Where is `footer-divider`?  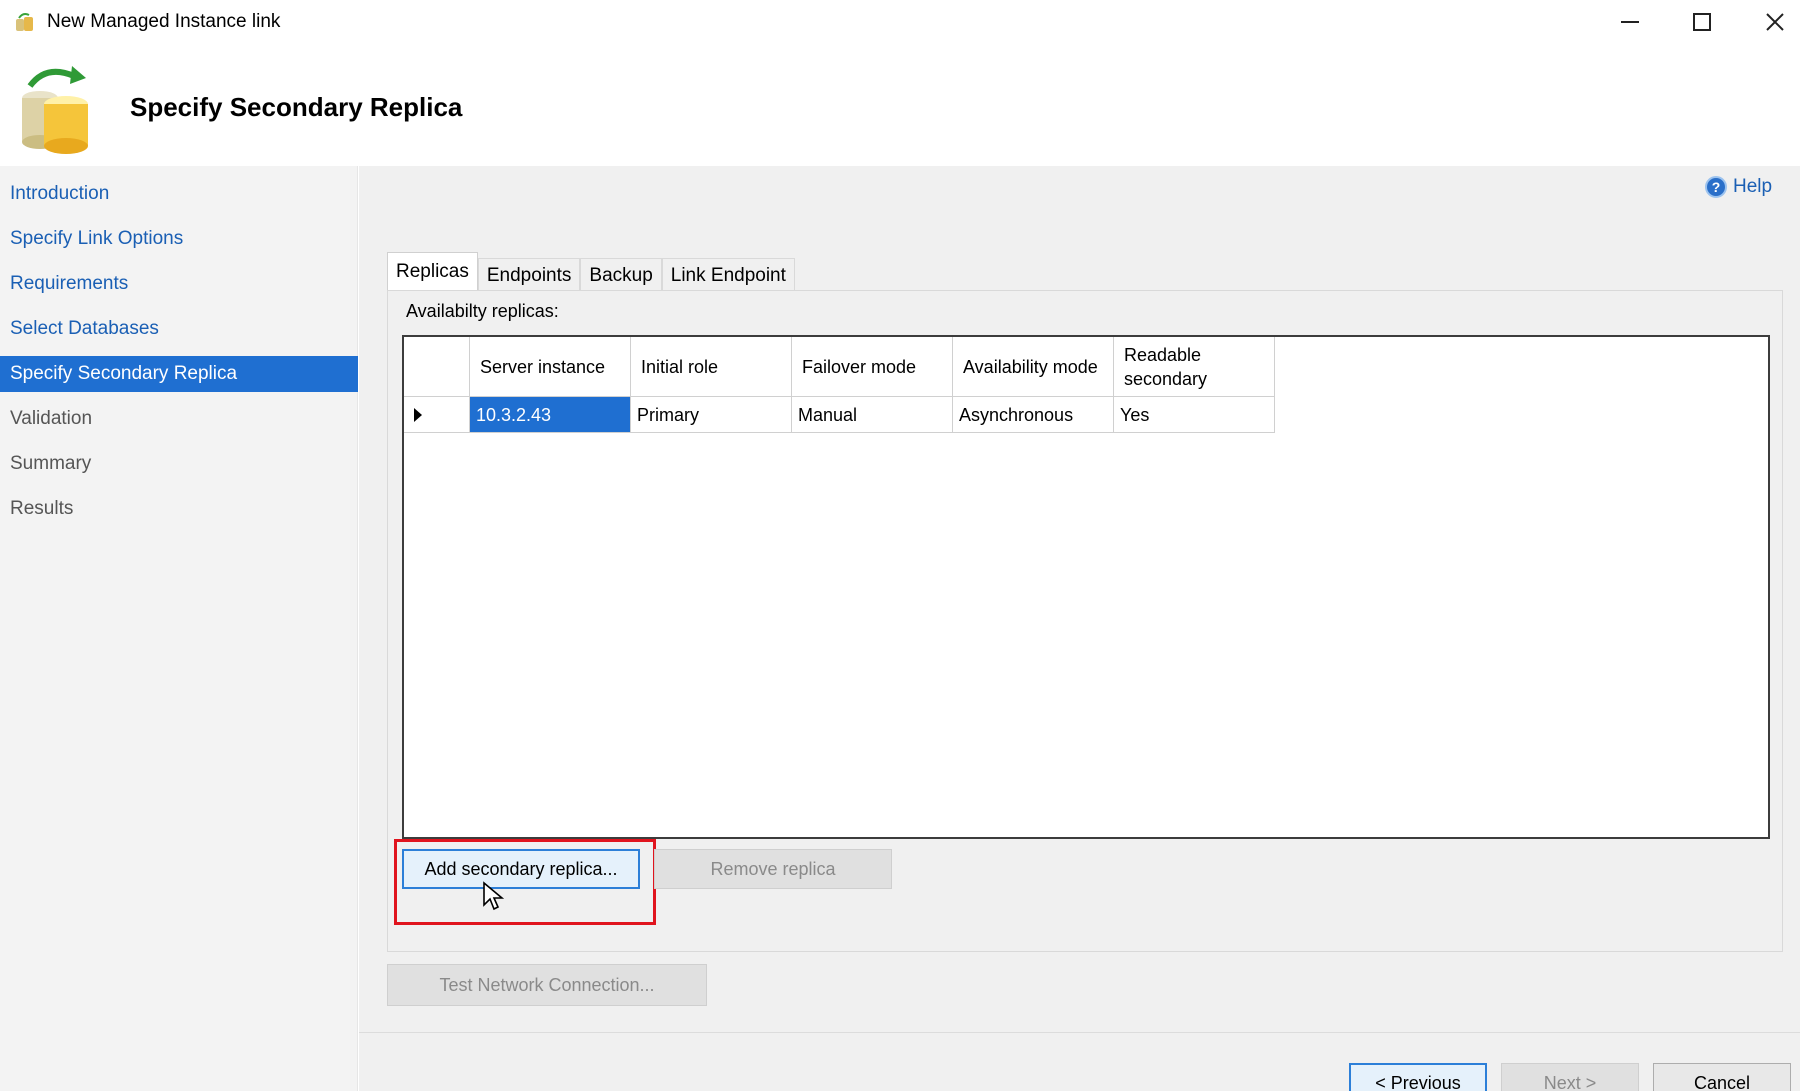
footer-divider is located at coordinates (1079, 1032).